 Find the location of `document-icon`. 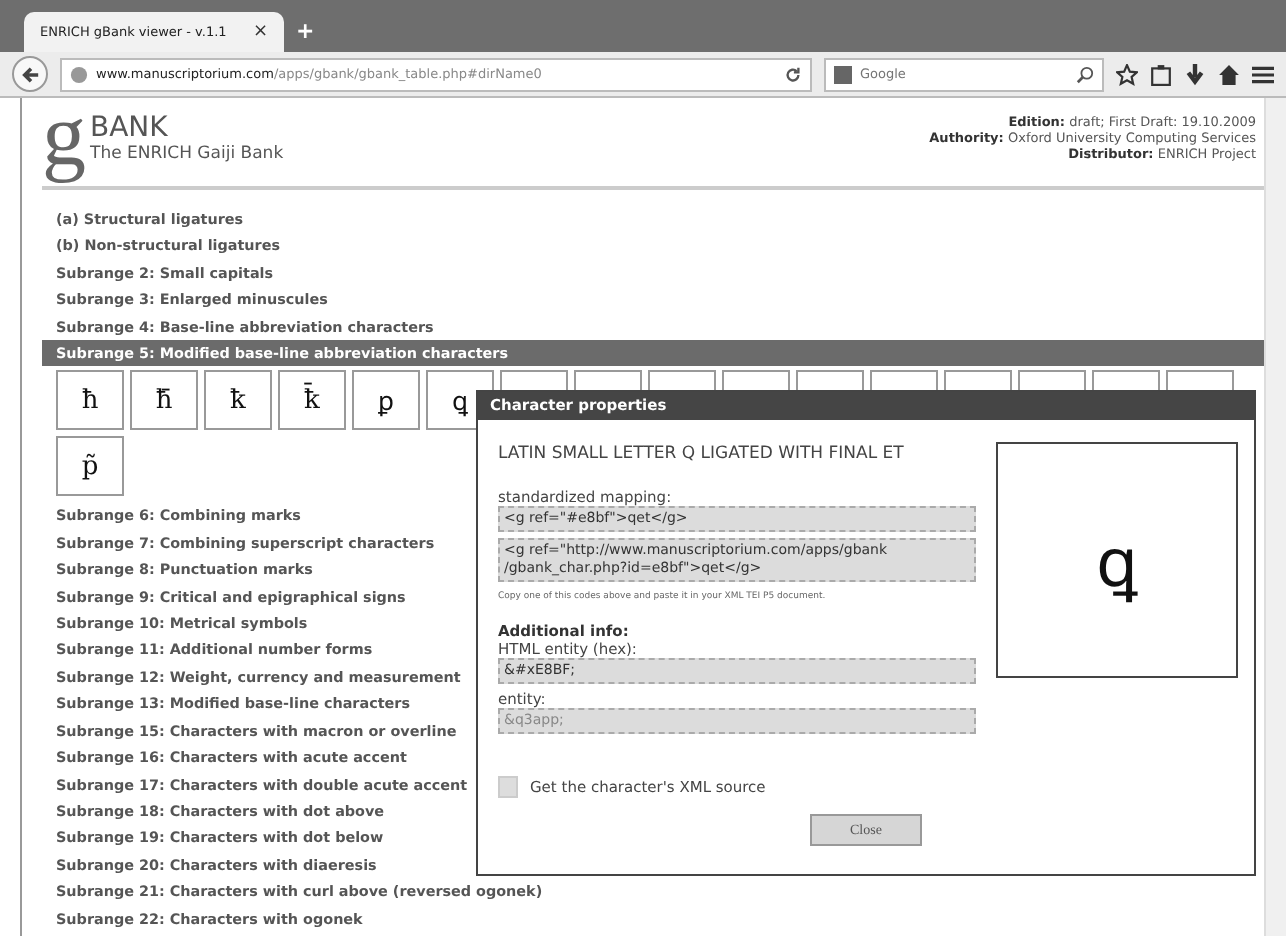

document-icon is located at coordinates (508, 787).